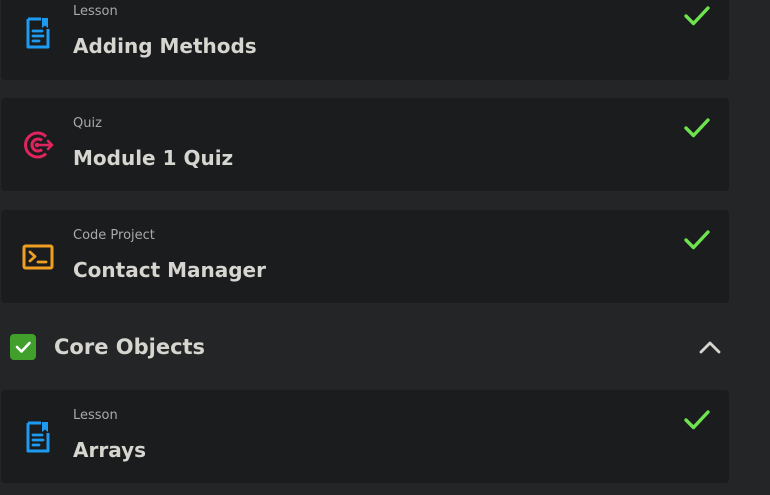 The height and width of the screenshot is (495, 770). I want to click on item-type-label: Quiz, so click(87, 123).